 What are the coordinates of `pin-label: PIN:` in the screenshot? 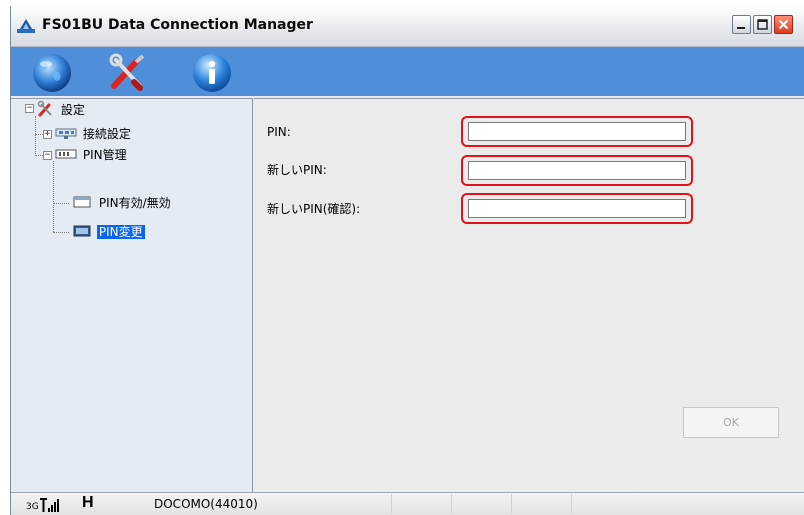 It's located at (279, 132).